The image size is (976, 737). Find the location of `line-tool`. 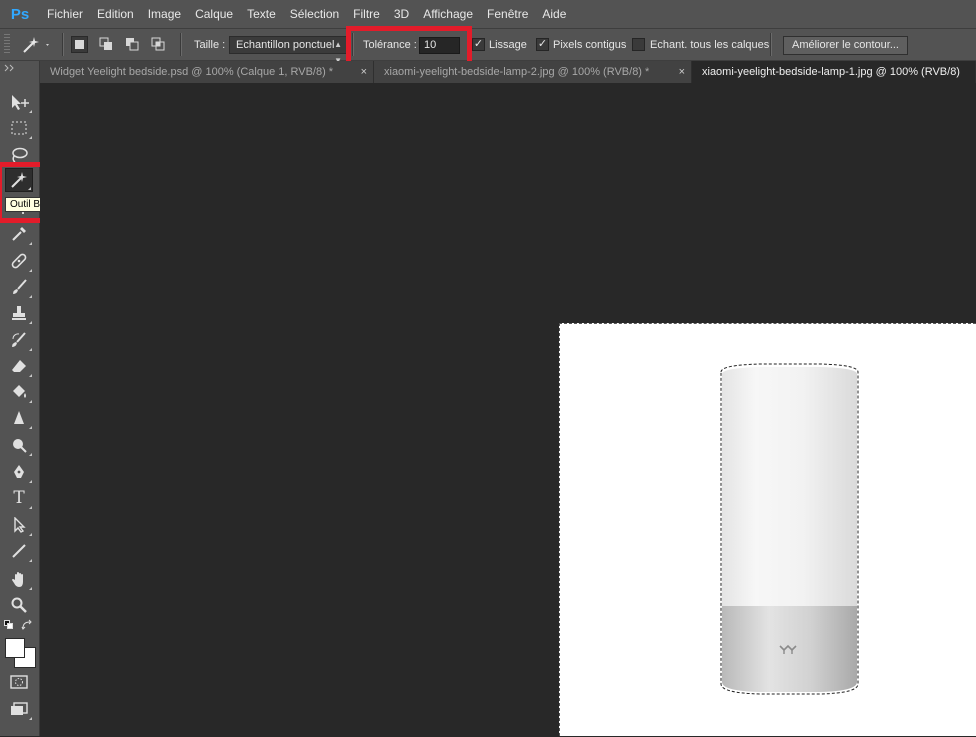

line-tool is located at coordinates (19, 551).